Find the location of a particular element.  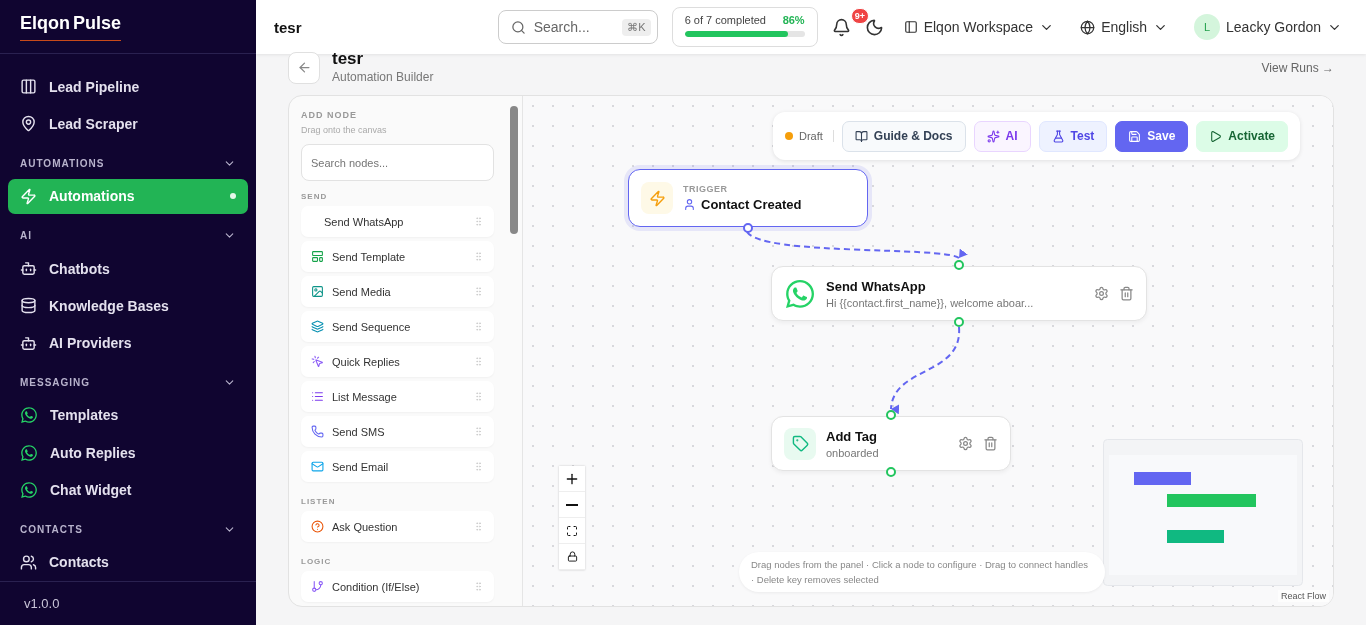

nav-item: Auto Replies is located at coordinates (128, 453).